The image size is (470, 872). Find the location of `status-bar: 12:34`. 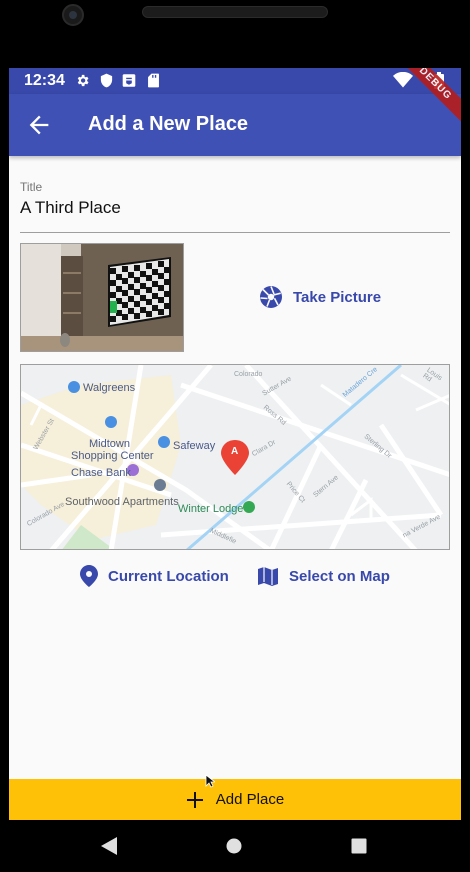

status-bar: 12:34 is located at coordinates (235, 81).